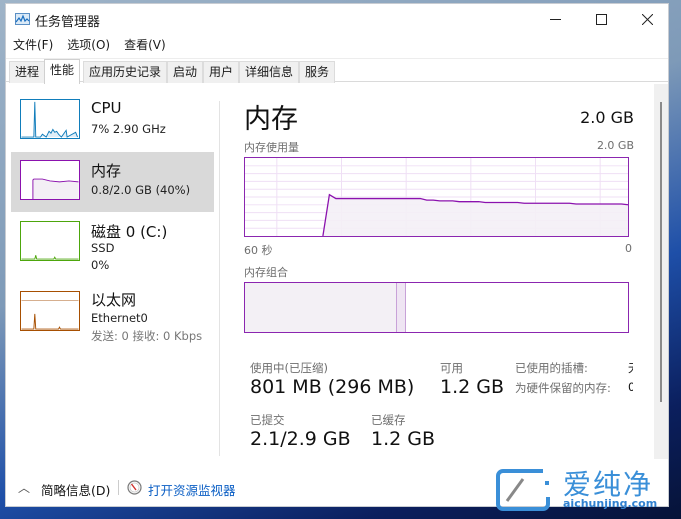  What do you see at coordinates (141, 190) in the screenshot?
I see `memory-usage: 0.8/2.0 GB (40%)` at bounding box center [141, 190].